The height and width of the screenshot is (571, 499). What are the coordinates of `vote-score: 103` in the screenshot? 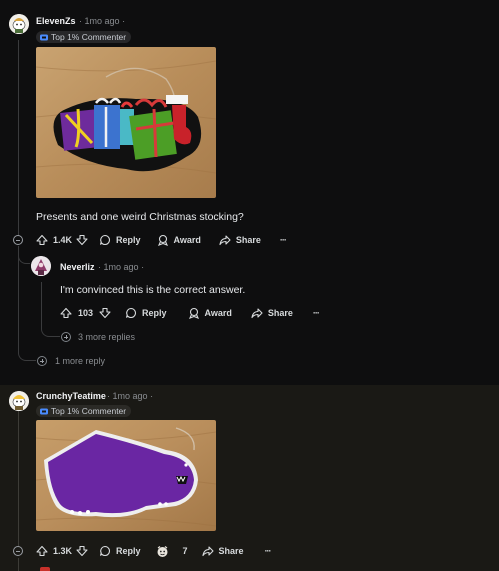 It's located at (86, 313).